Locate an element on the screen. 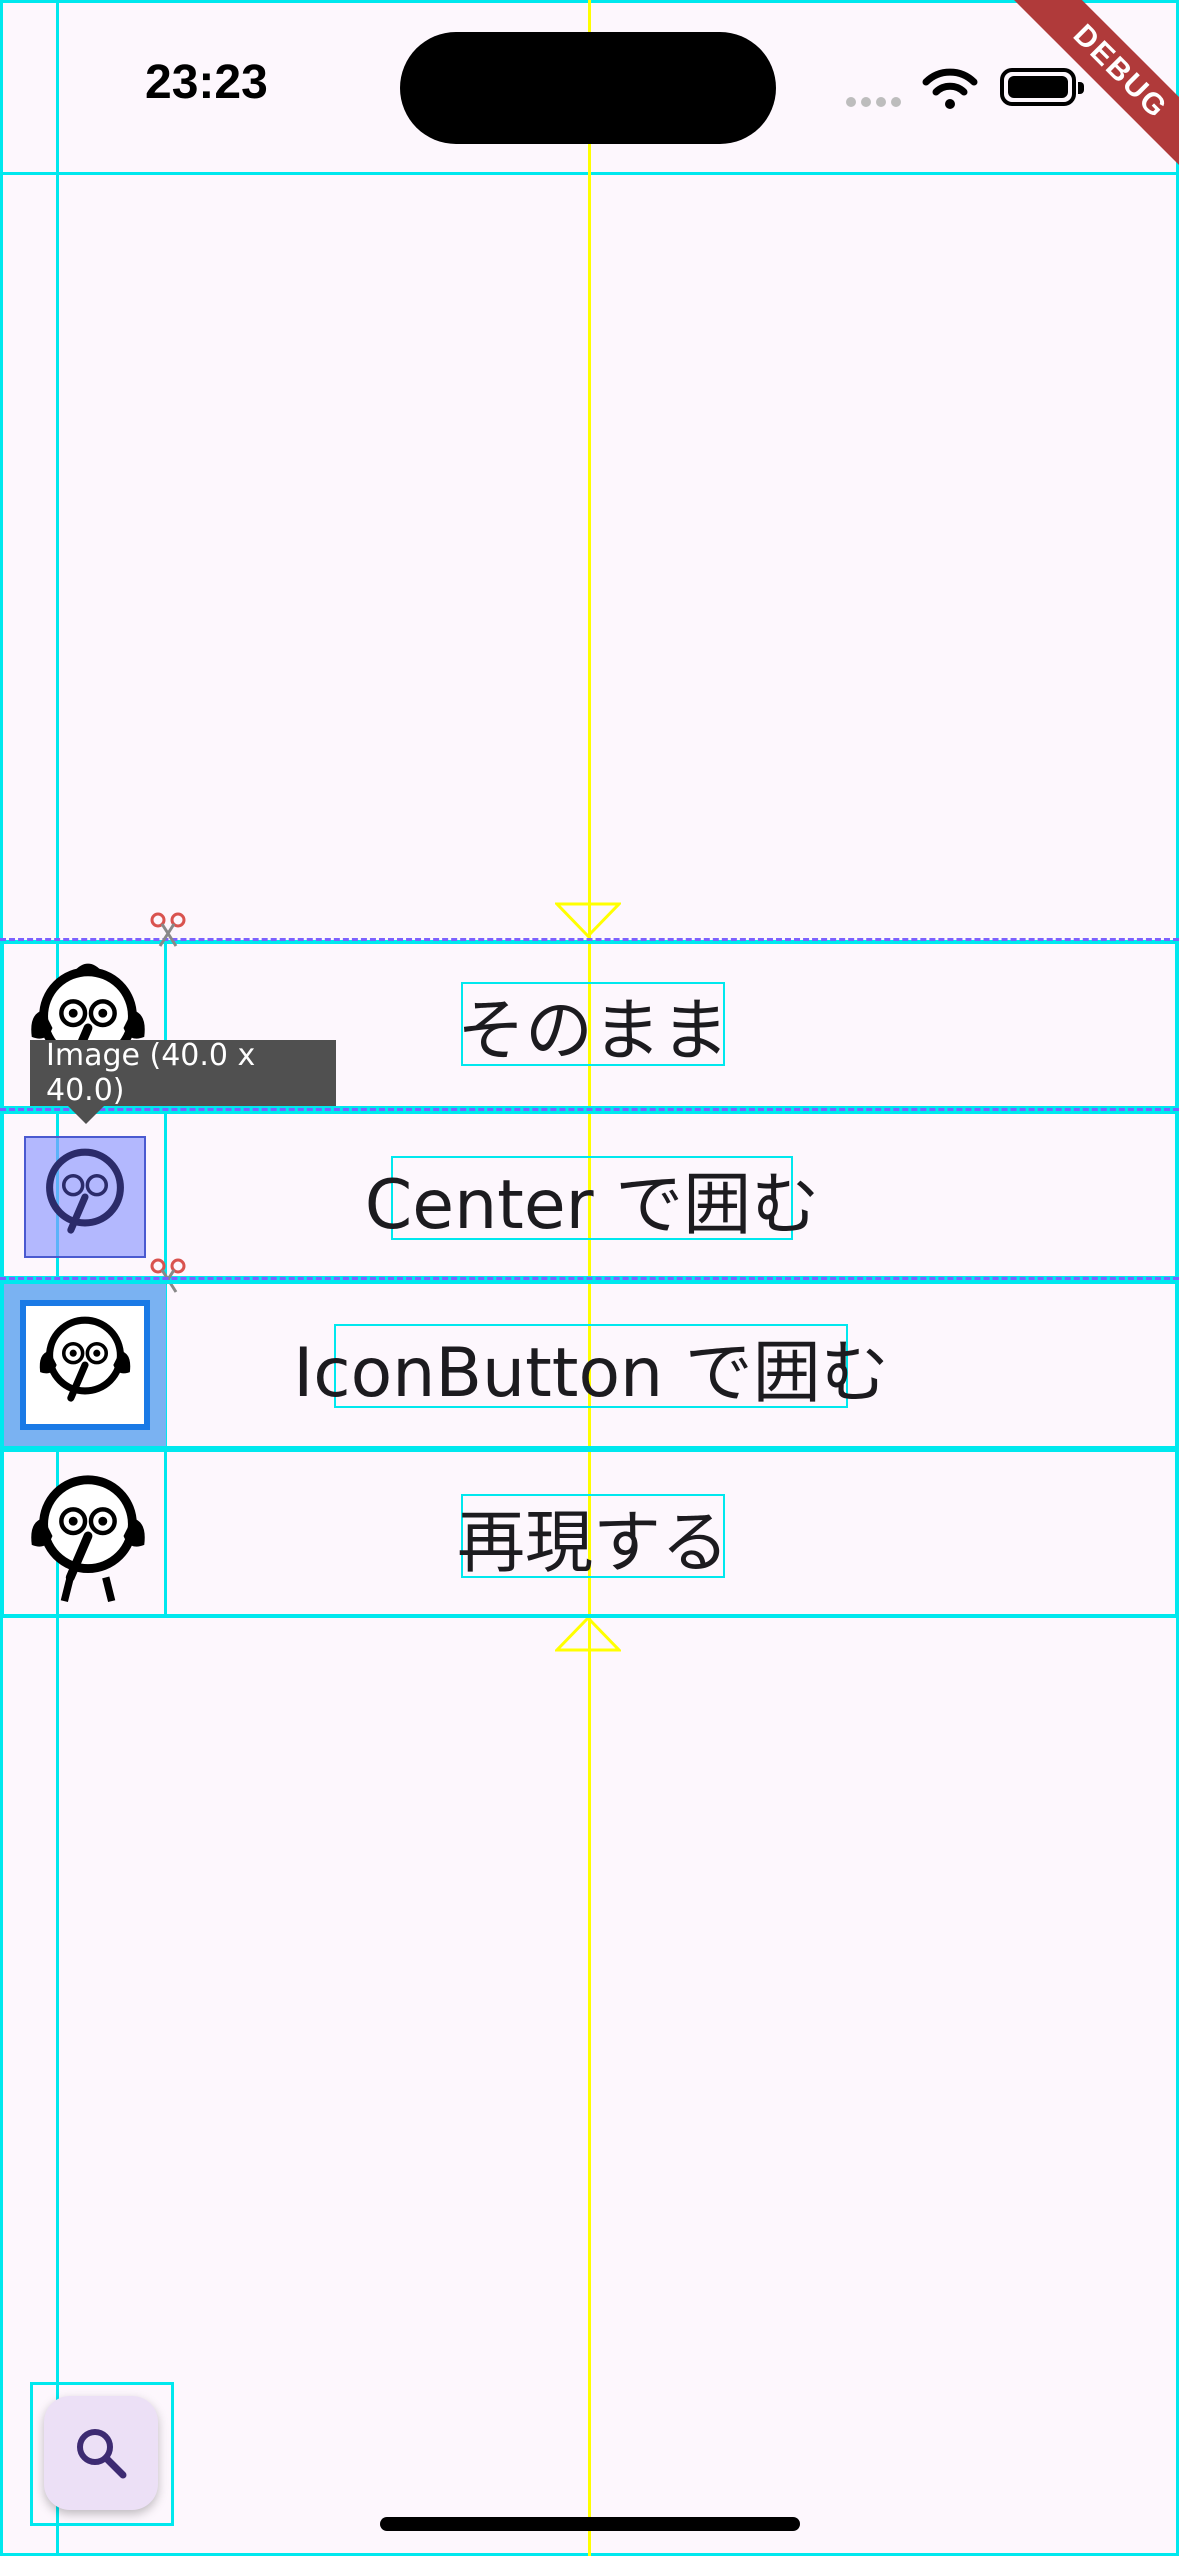  selected-image-highlight is located at coordinates (85, 1197).